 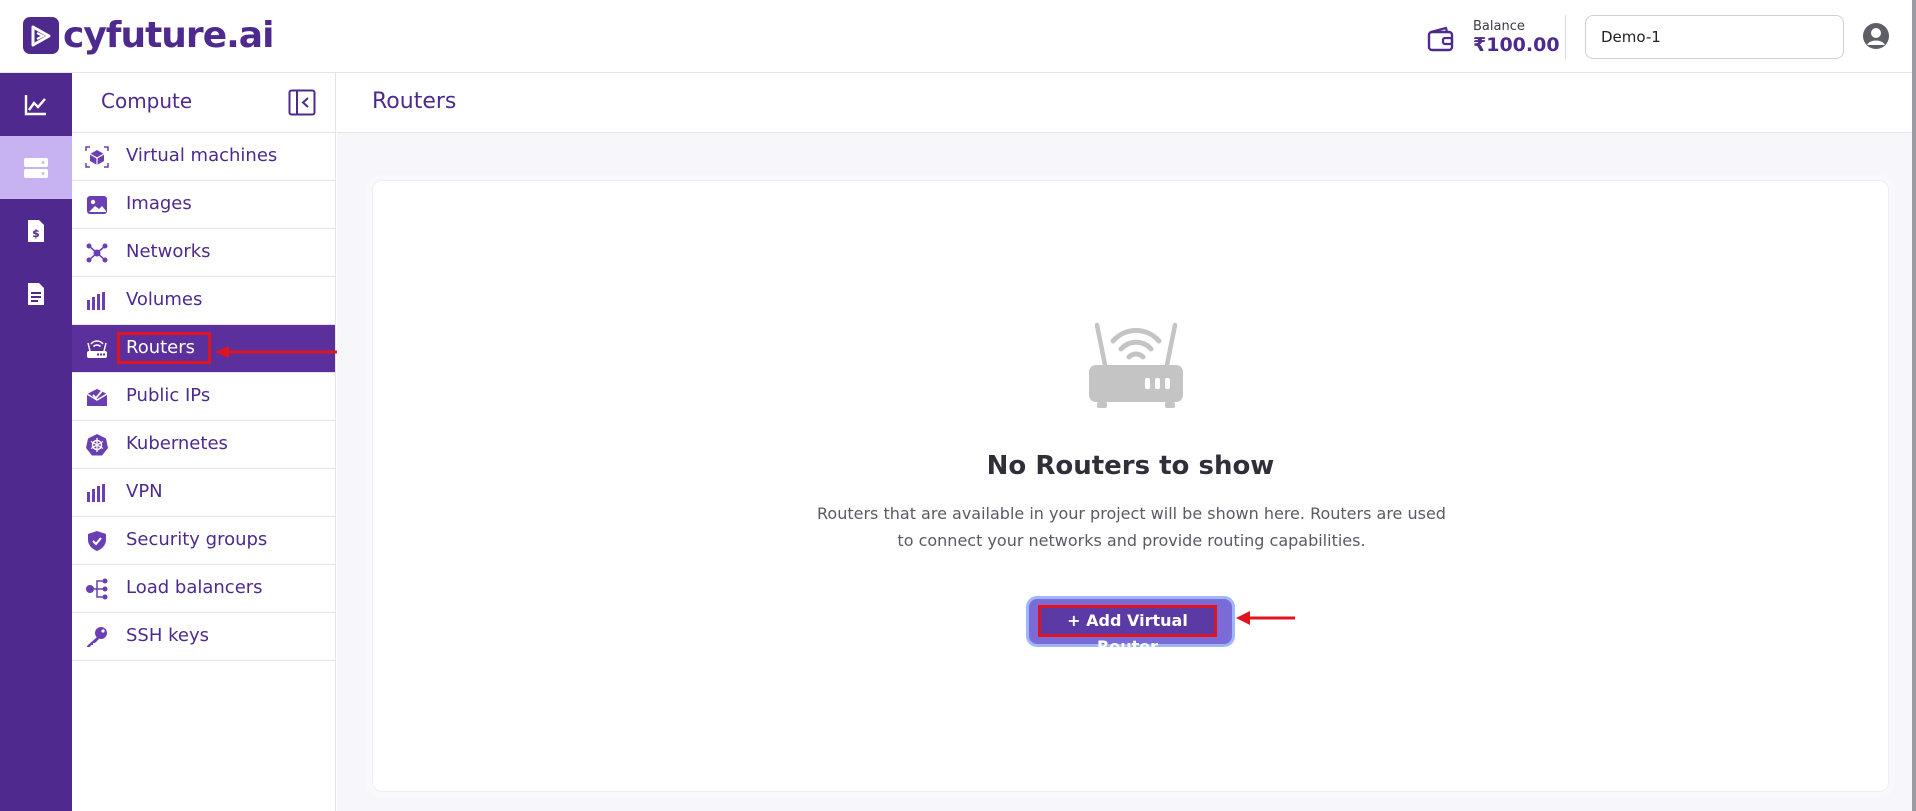 I want to click on image-icon, so click(x=97, y=205).